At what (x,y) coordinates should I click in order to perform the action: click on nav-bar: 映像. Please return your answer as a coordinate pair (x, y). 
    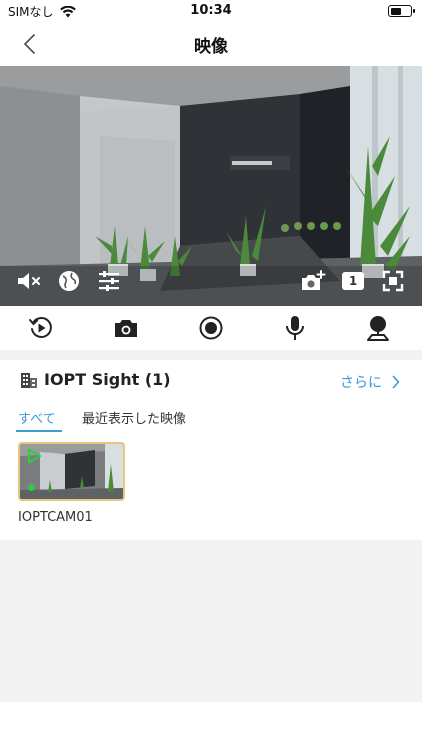
    Looking at the image, I should click on (211, 44).